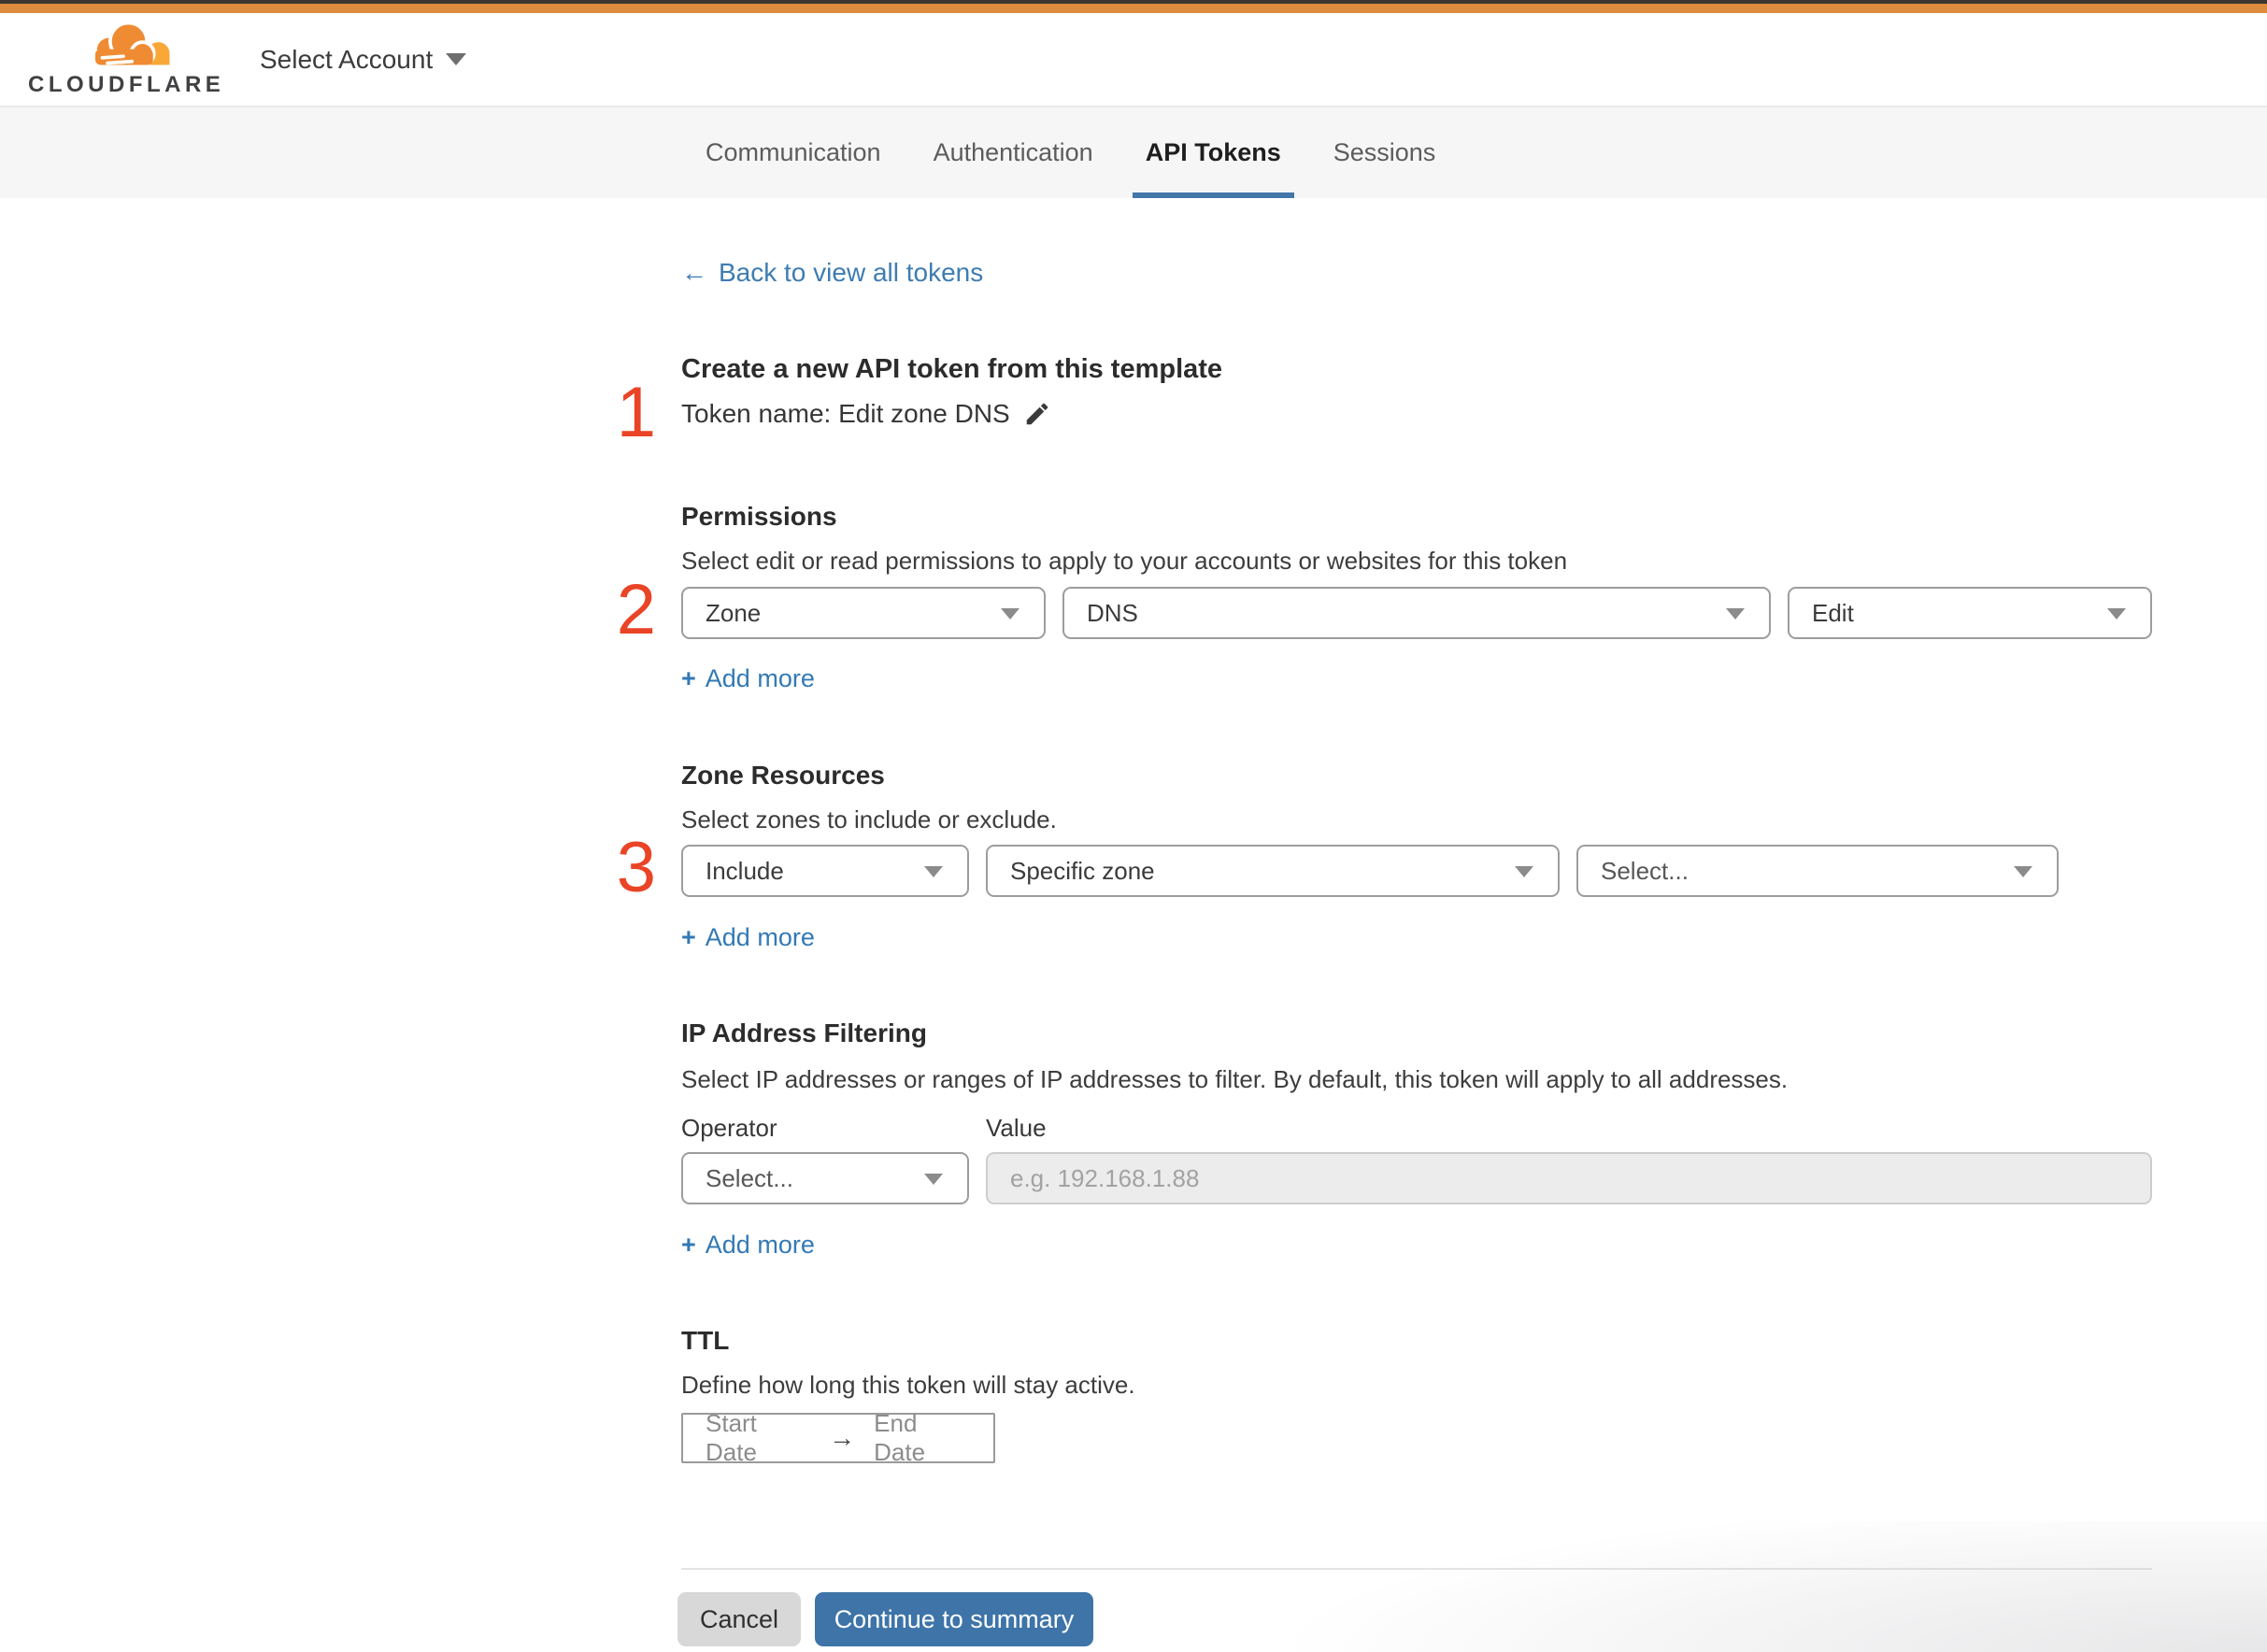  Describe the element at coordinates (869, 819) in the screenshot. I see `zone-resources-description: Select zones to include or exclude.` at that location.